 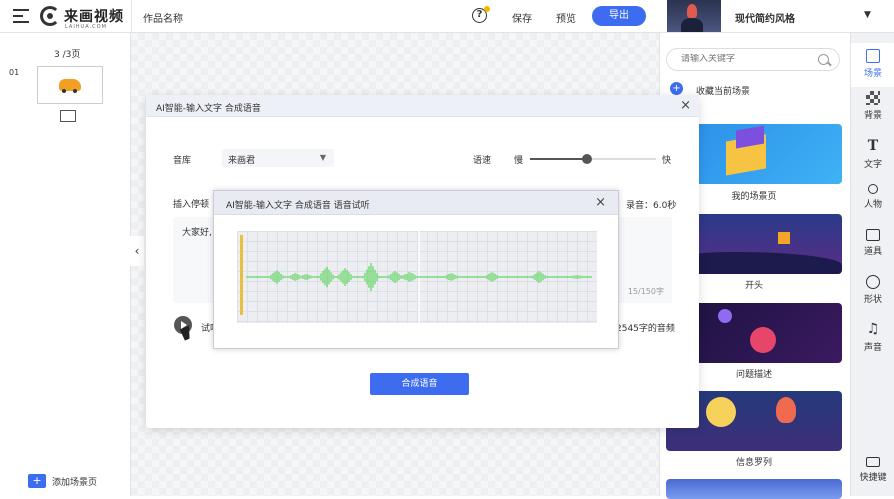 I want to click on tab-label: 形状, so click(x=872, y=300).